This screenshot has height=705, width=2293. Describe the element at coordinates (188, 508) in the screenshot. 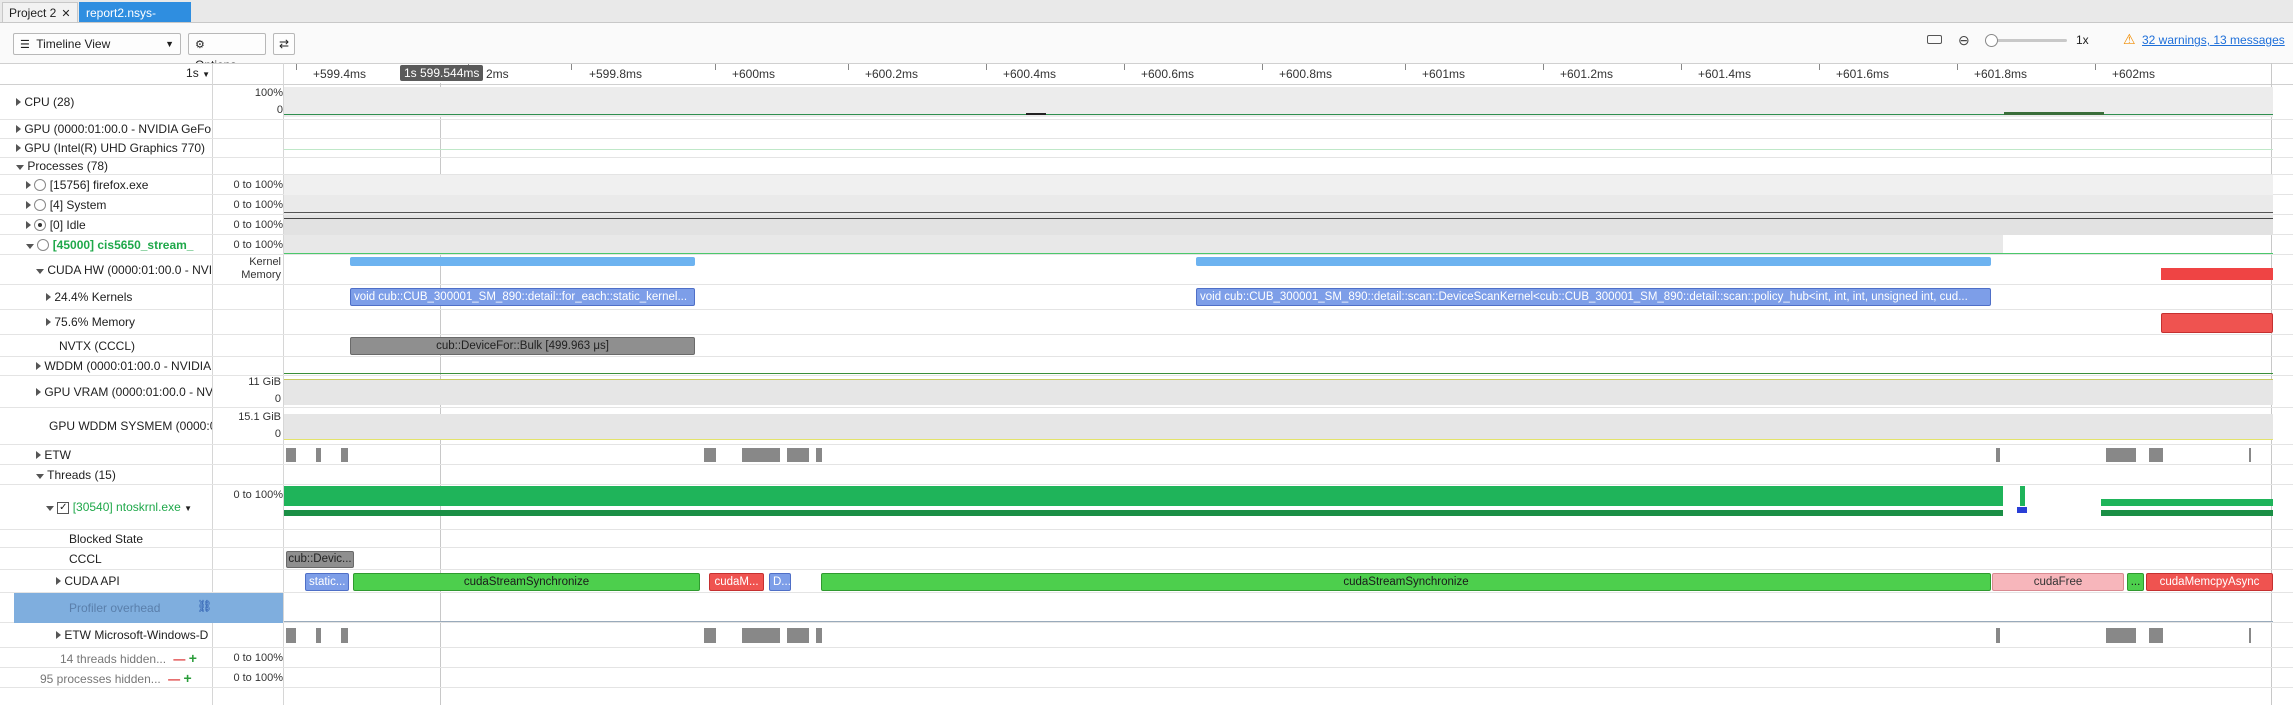

I see `chevron-down-icon: ▼` at that location.